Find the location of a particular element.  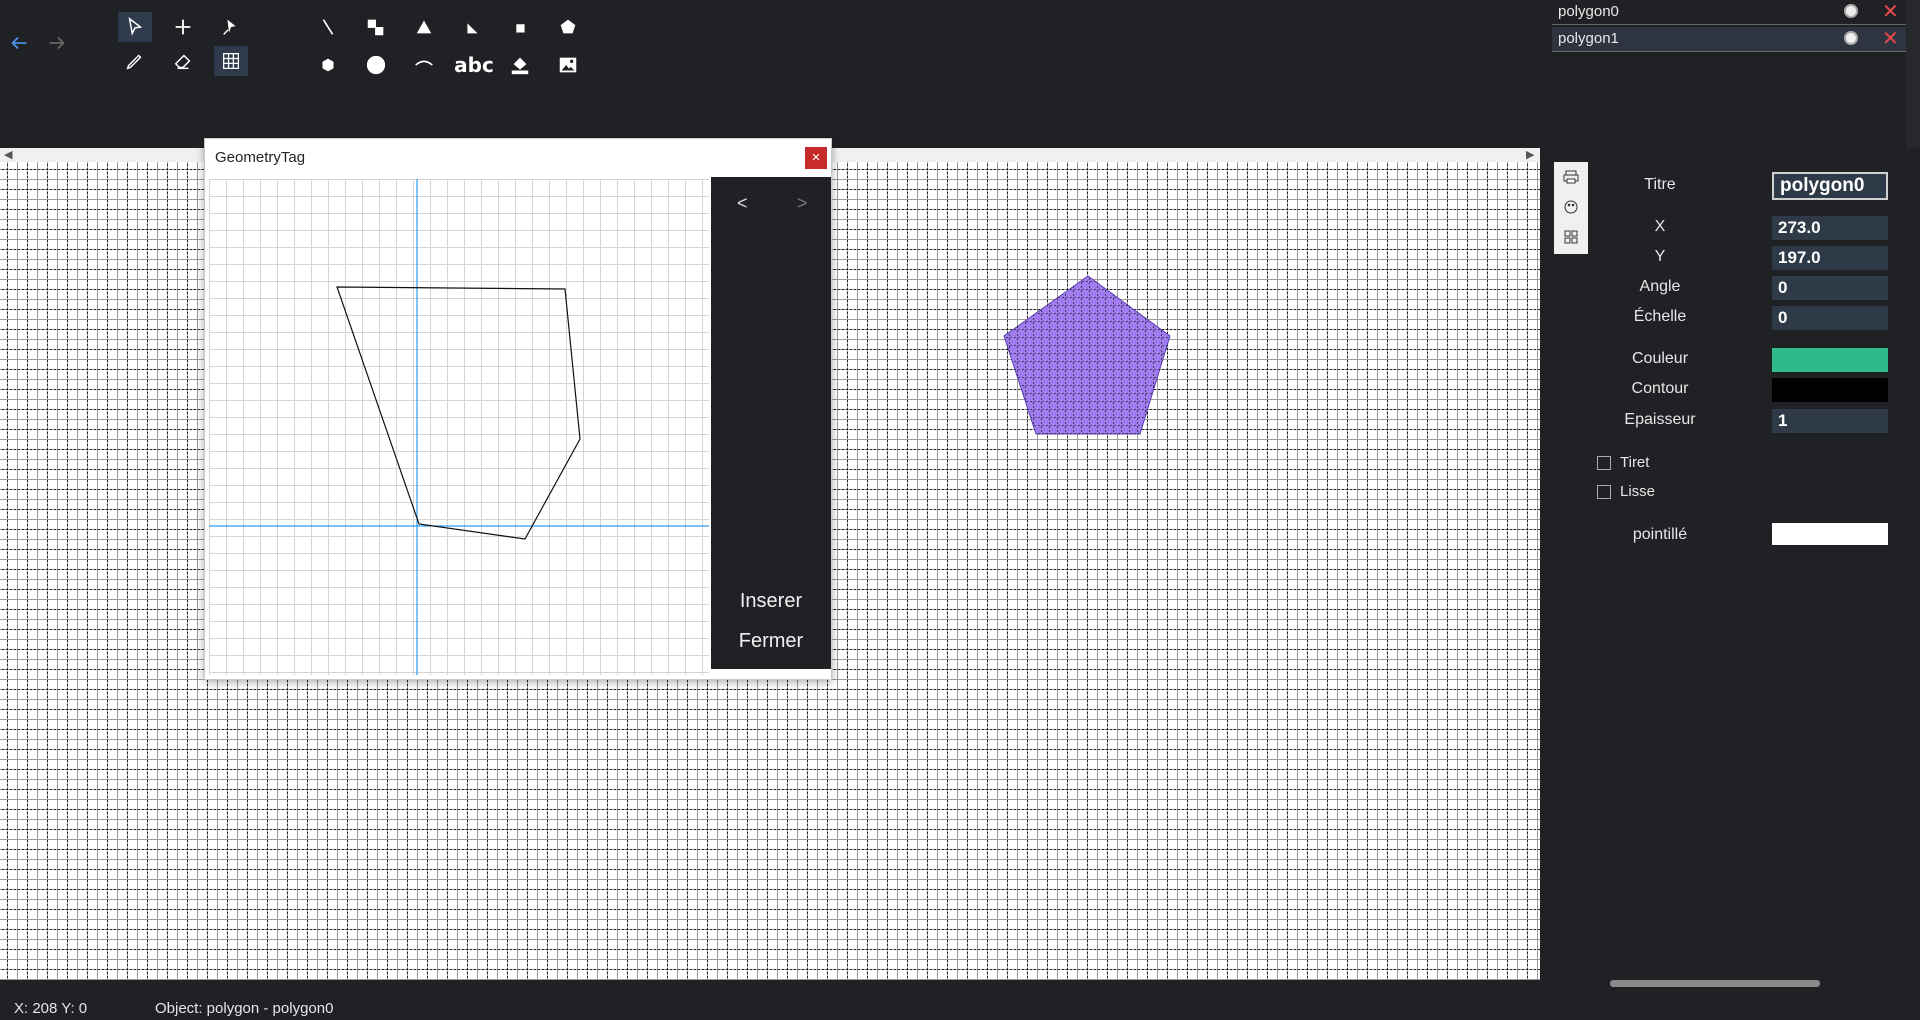

properties-hscrollbar is located at coordinates (1739, 983).